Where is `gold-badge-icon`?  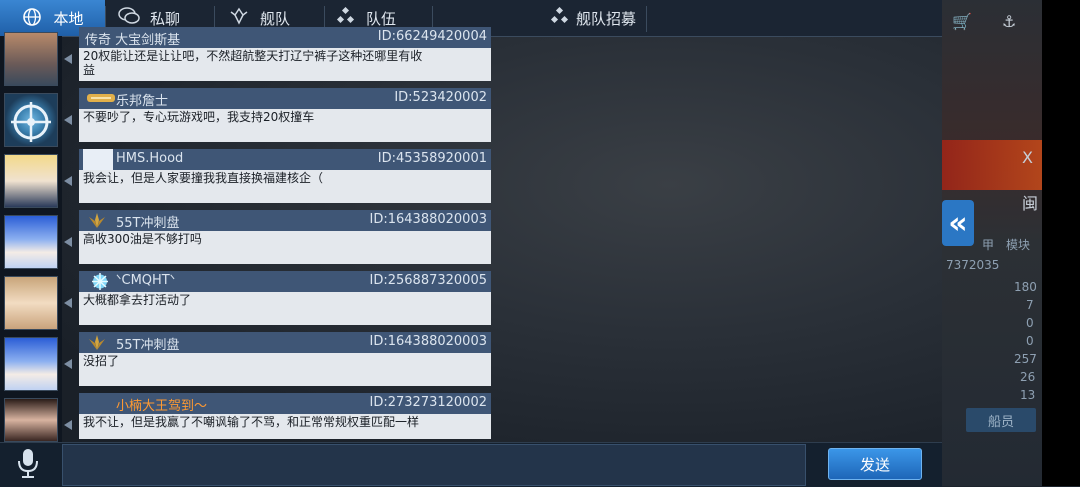
gold-badge-icon is located at coordinates (100, 98).